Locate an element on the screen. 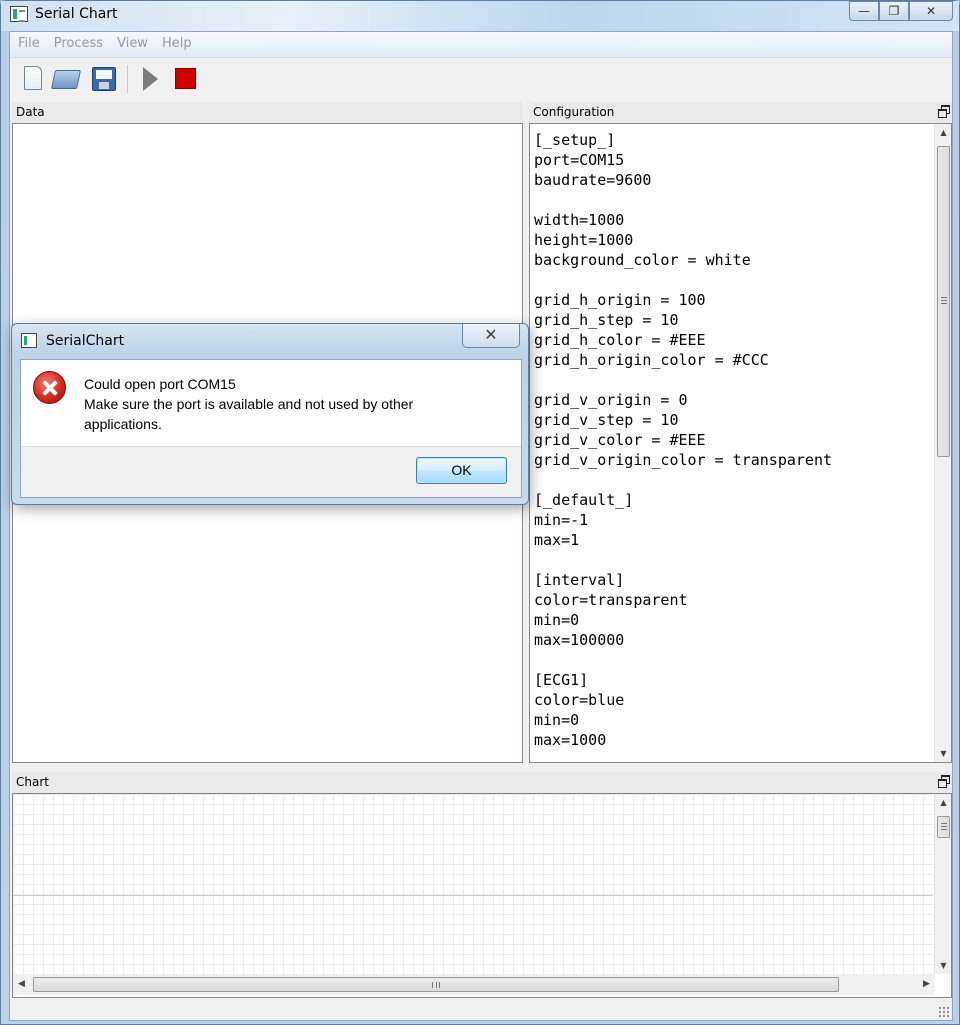 The height and width of the screenshot is (1025, 960). title-bar: Serial Chart — ❐ ✕ is located at coordinates (480, 16).